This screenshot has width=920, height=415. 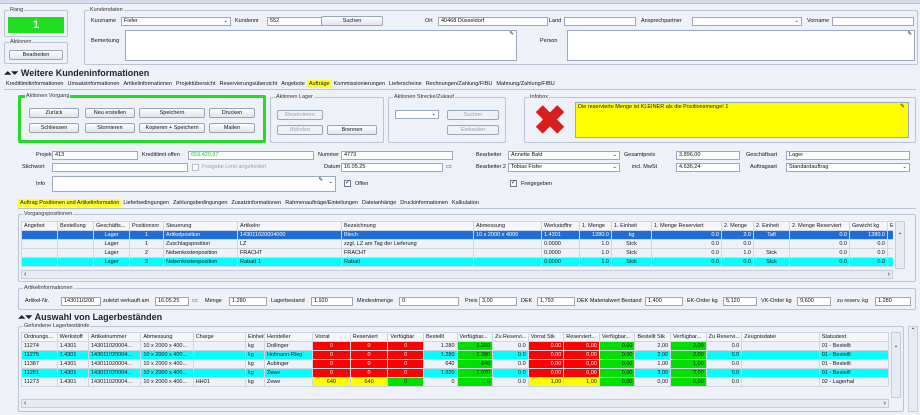 What do you see at coordinates (73, 337) in the screenshot?
I see `column-header: Werkstoff` at bounding box center [73, 337].